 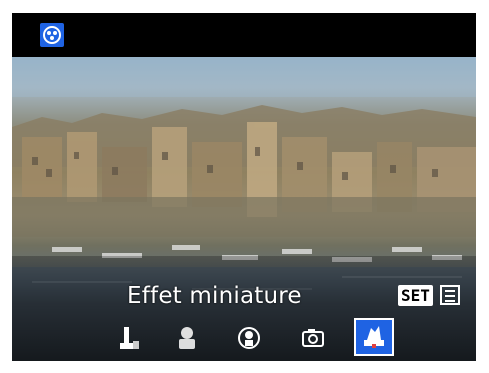 I want to click on effect-name: Effet miniature, so click(x=214, y=296).